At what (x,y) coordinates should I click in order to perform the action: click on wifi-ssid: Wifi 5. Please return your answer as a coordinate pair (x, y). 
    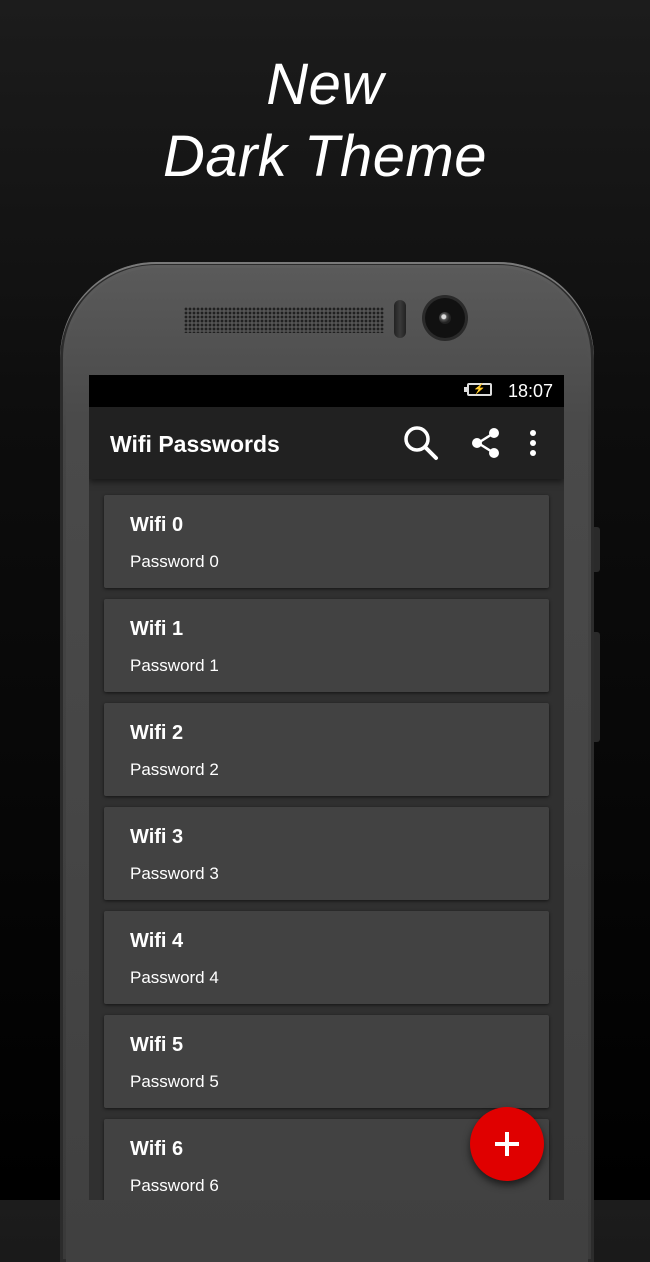
    Looking at the image, I should click on (157, 1045).